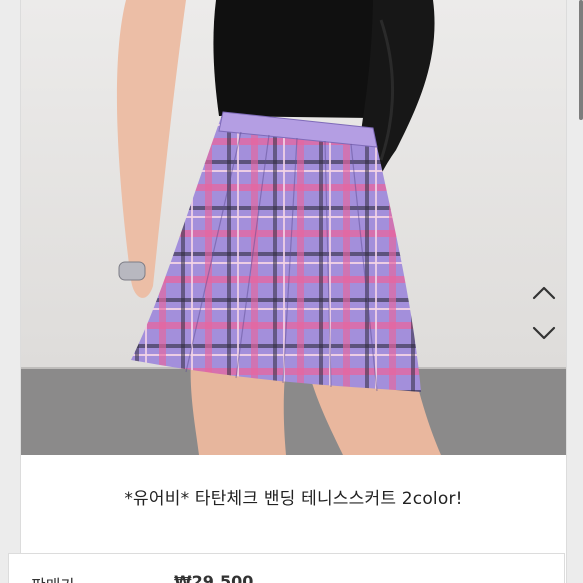 The image size is (583, 583). Describe the element at coordinates (53, 577) in the screenshot. I see `price-label: 판매가` at that location.